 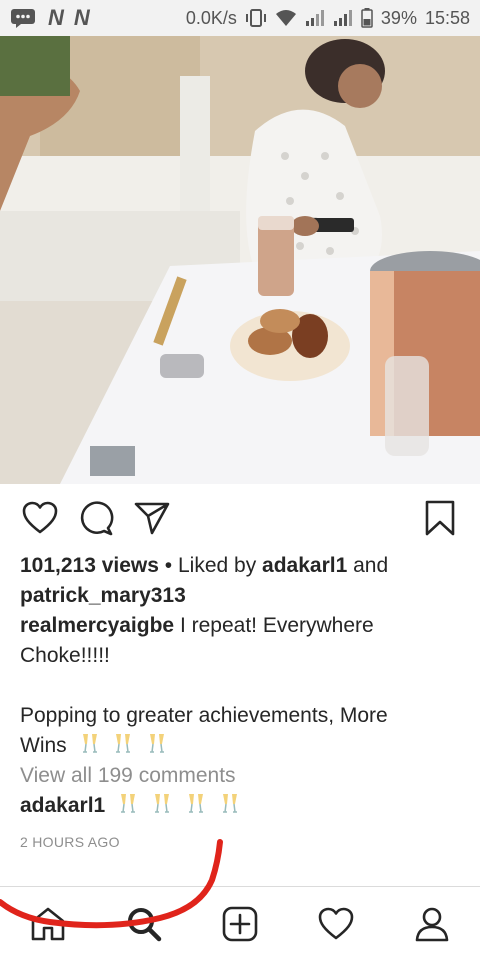 I want to click on caption-text-4: Wins, so click(x=43, y=745).